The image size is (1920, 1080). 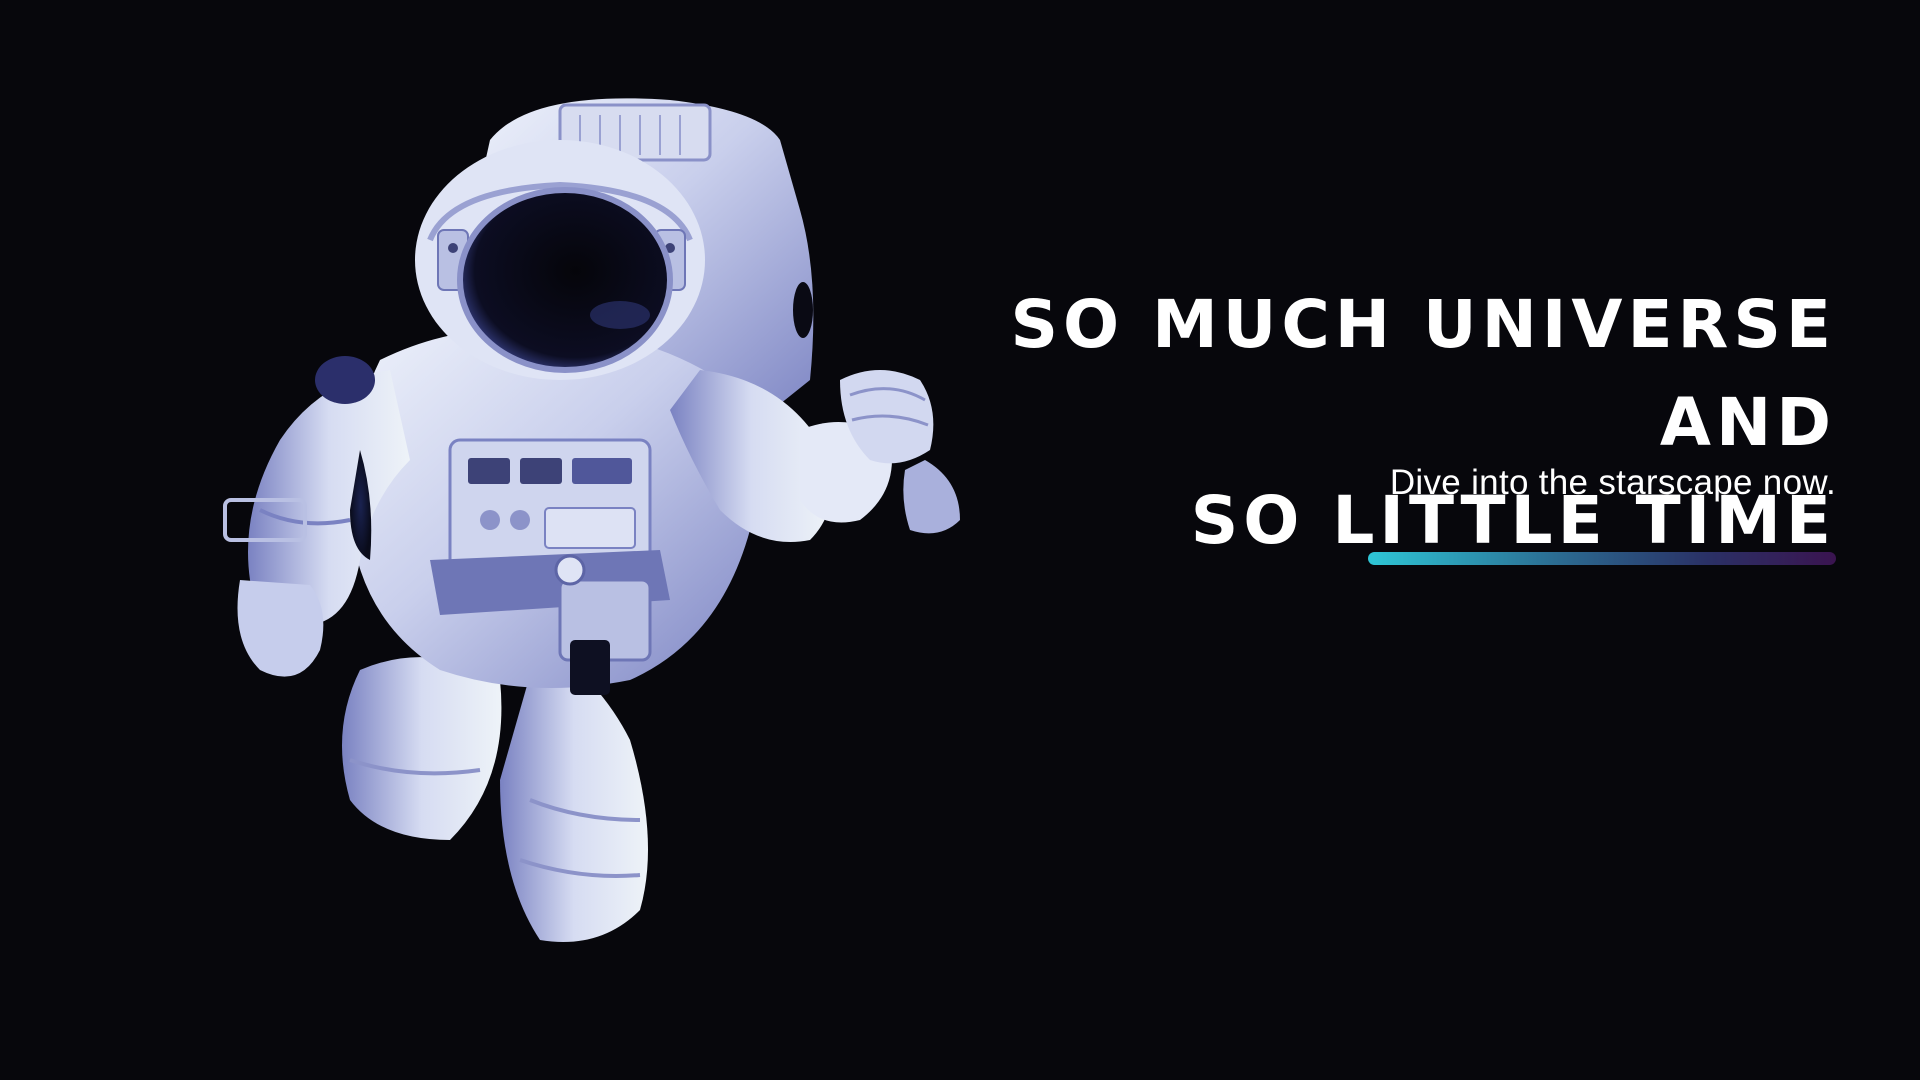 What do you see at coordinates (1612, 482) in the screenshot?
I see `hero-subtitle: Dive into the starscape now.` at bounding box center [1612, 482].